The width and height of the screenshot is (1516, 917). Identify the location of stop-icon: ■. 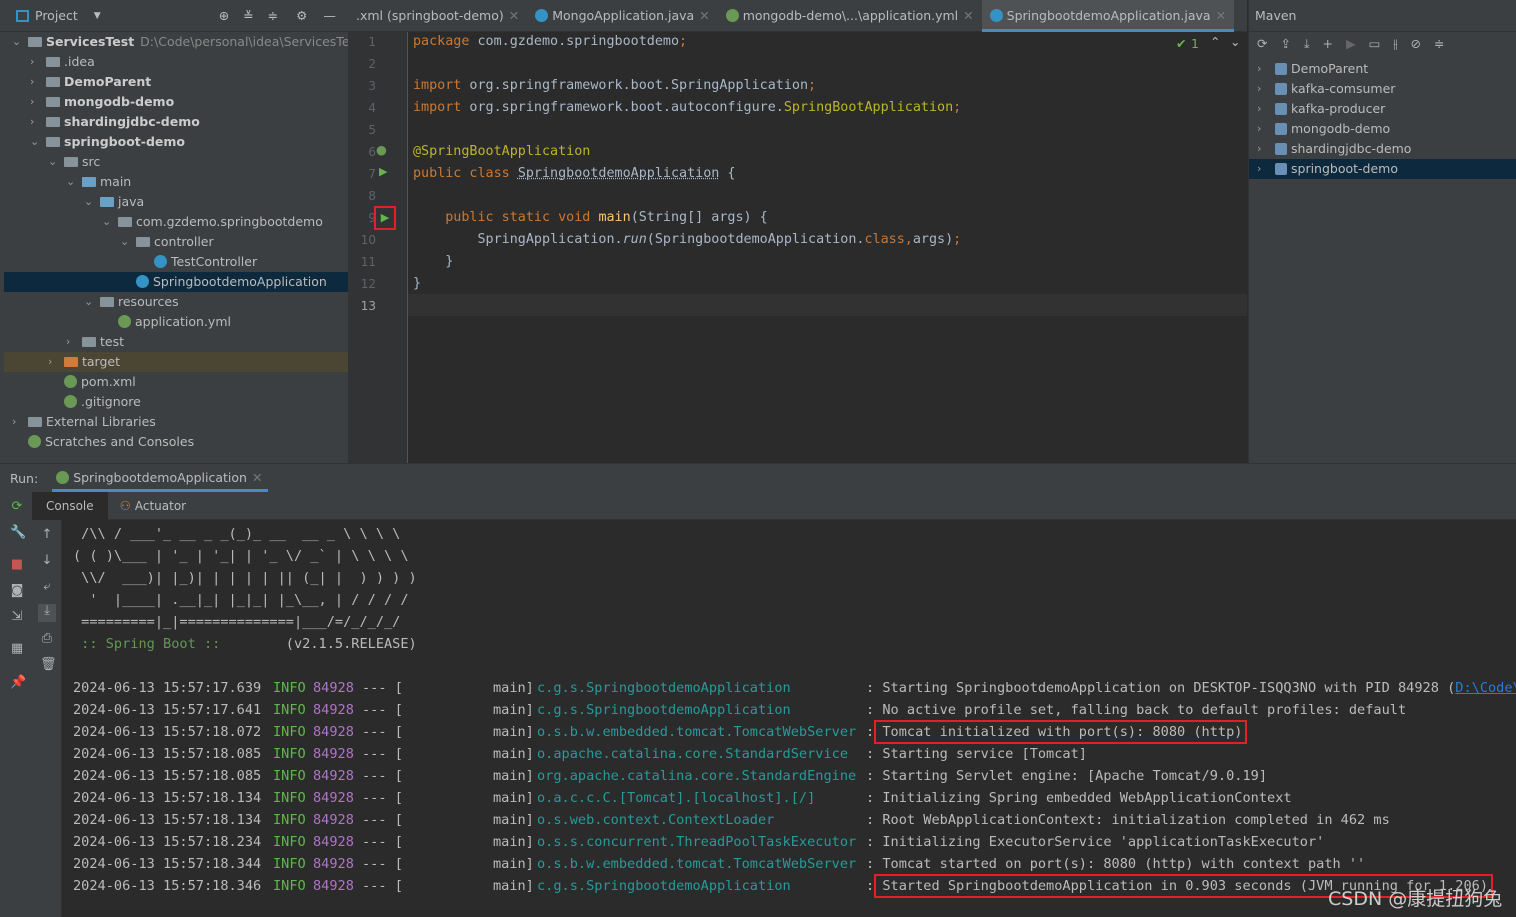
(17, 565).